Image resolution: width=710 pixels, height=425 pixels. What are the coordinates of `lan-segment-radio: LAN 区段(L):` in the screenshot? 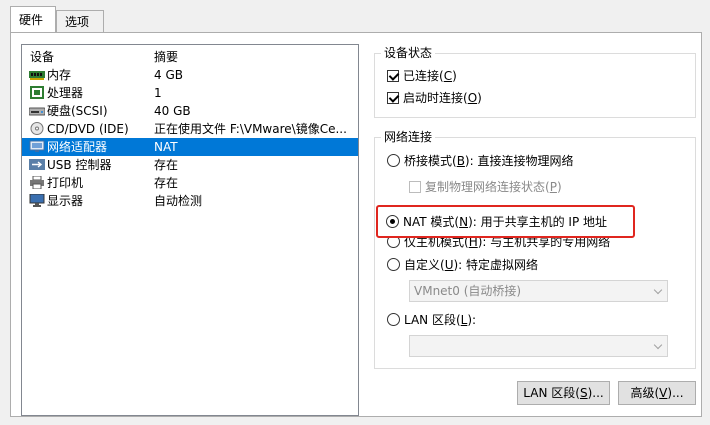 It's located at (431, 320).